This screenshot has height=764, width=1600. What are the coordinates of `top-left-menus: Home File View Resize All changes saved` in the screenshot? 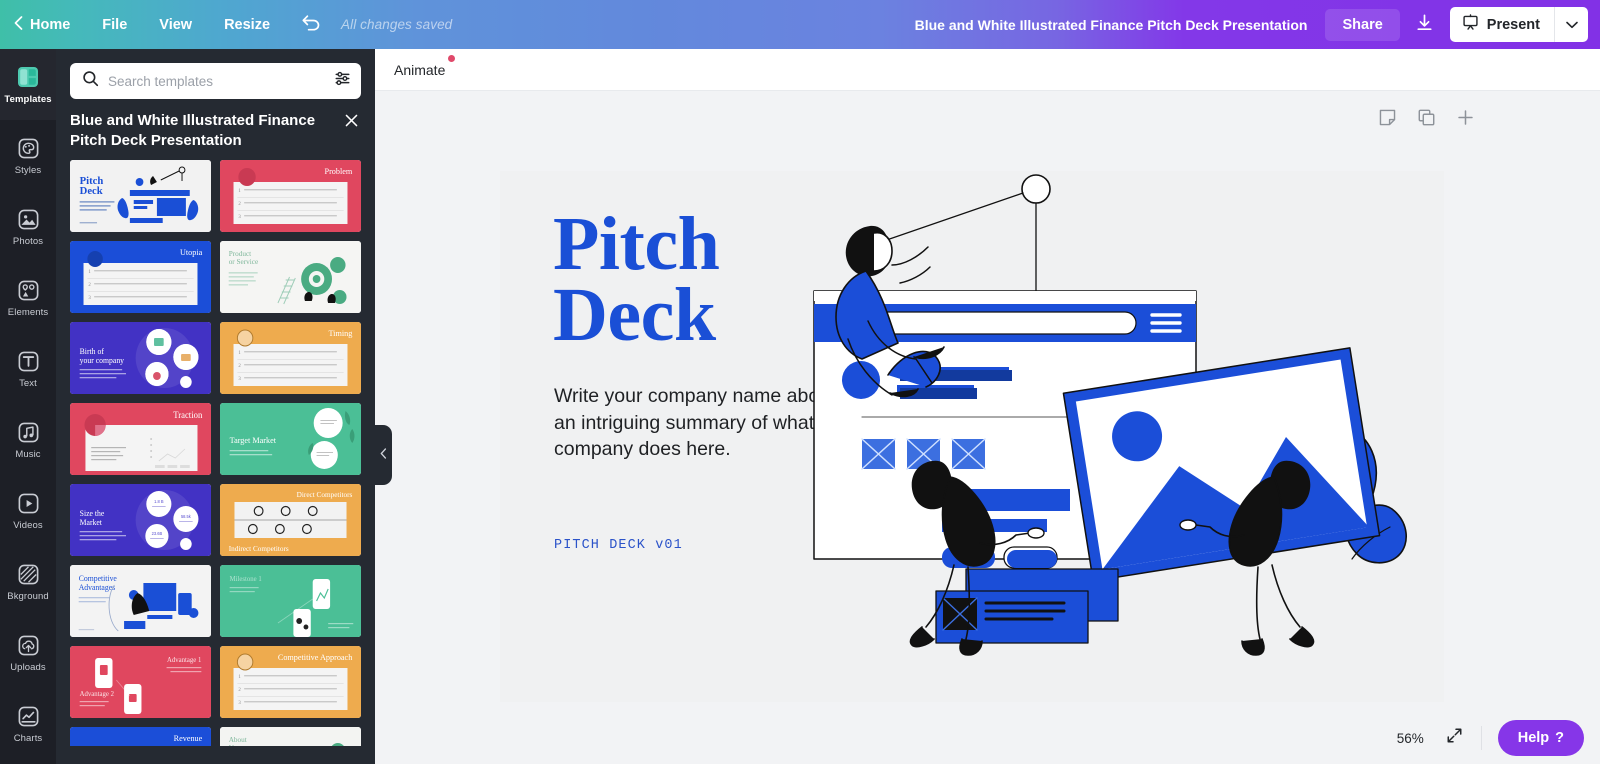 It's located at (226, 24).